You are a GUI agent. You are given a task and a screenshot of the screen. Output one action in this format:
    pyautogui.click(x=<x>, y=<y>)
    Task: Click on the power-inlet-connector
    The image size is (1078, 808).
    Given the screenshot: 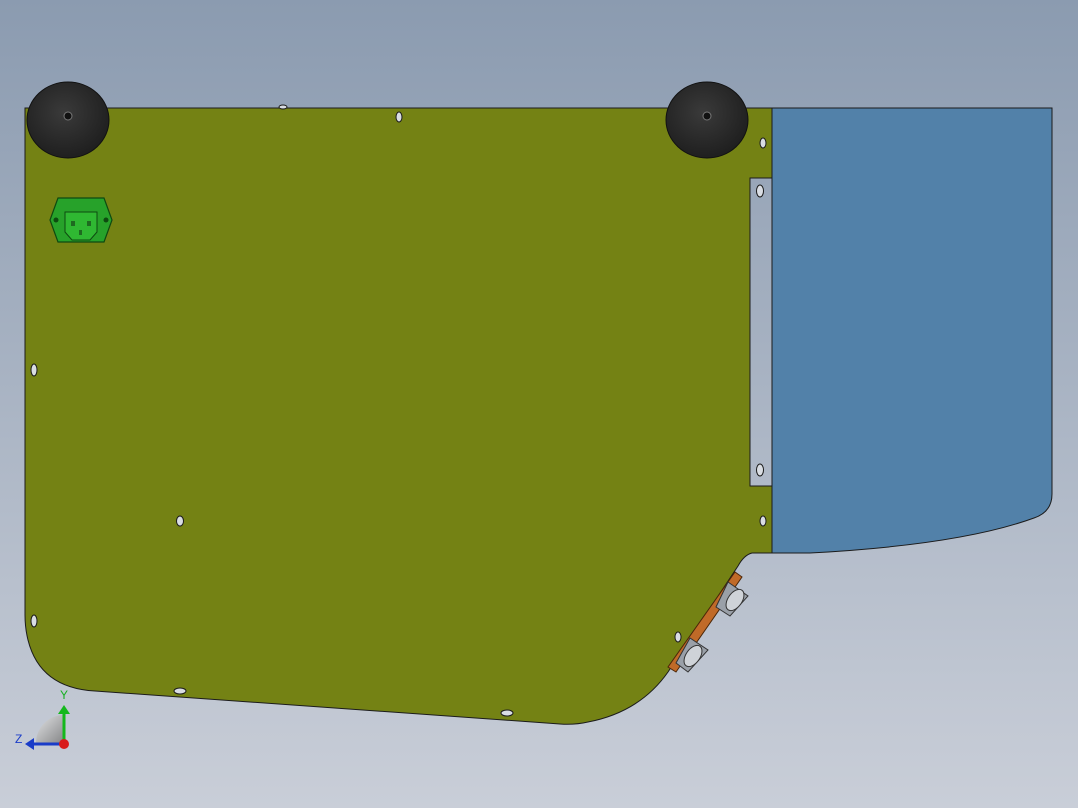 What is the action you would take?
    pyautogui.click(x=81, y=220)
    